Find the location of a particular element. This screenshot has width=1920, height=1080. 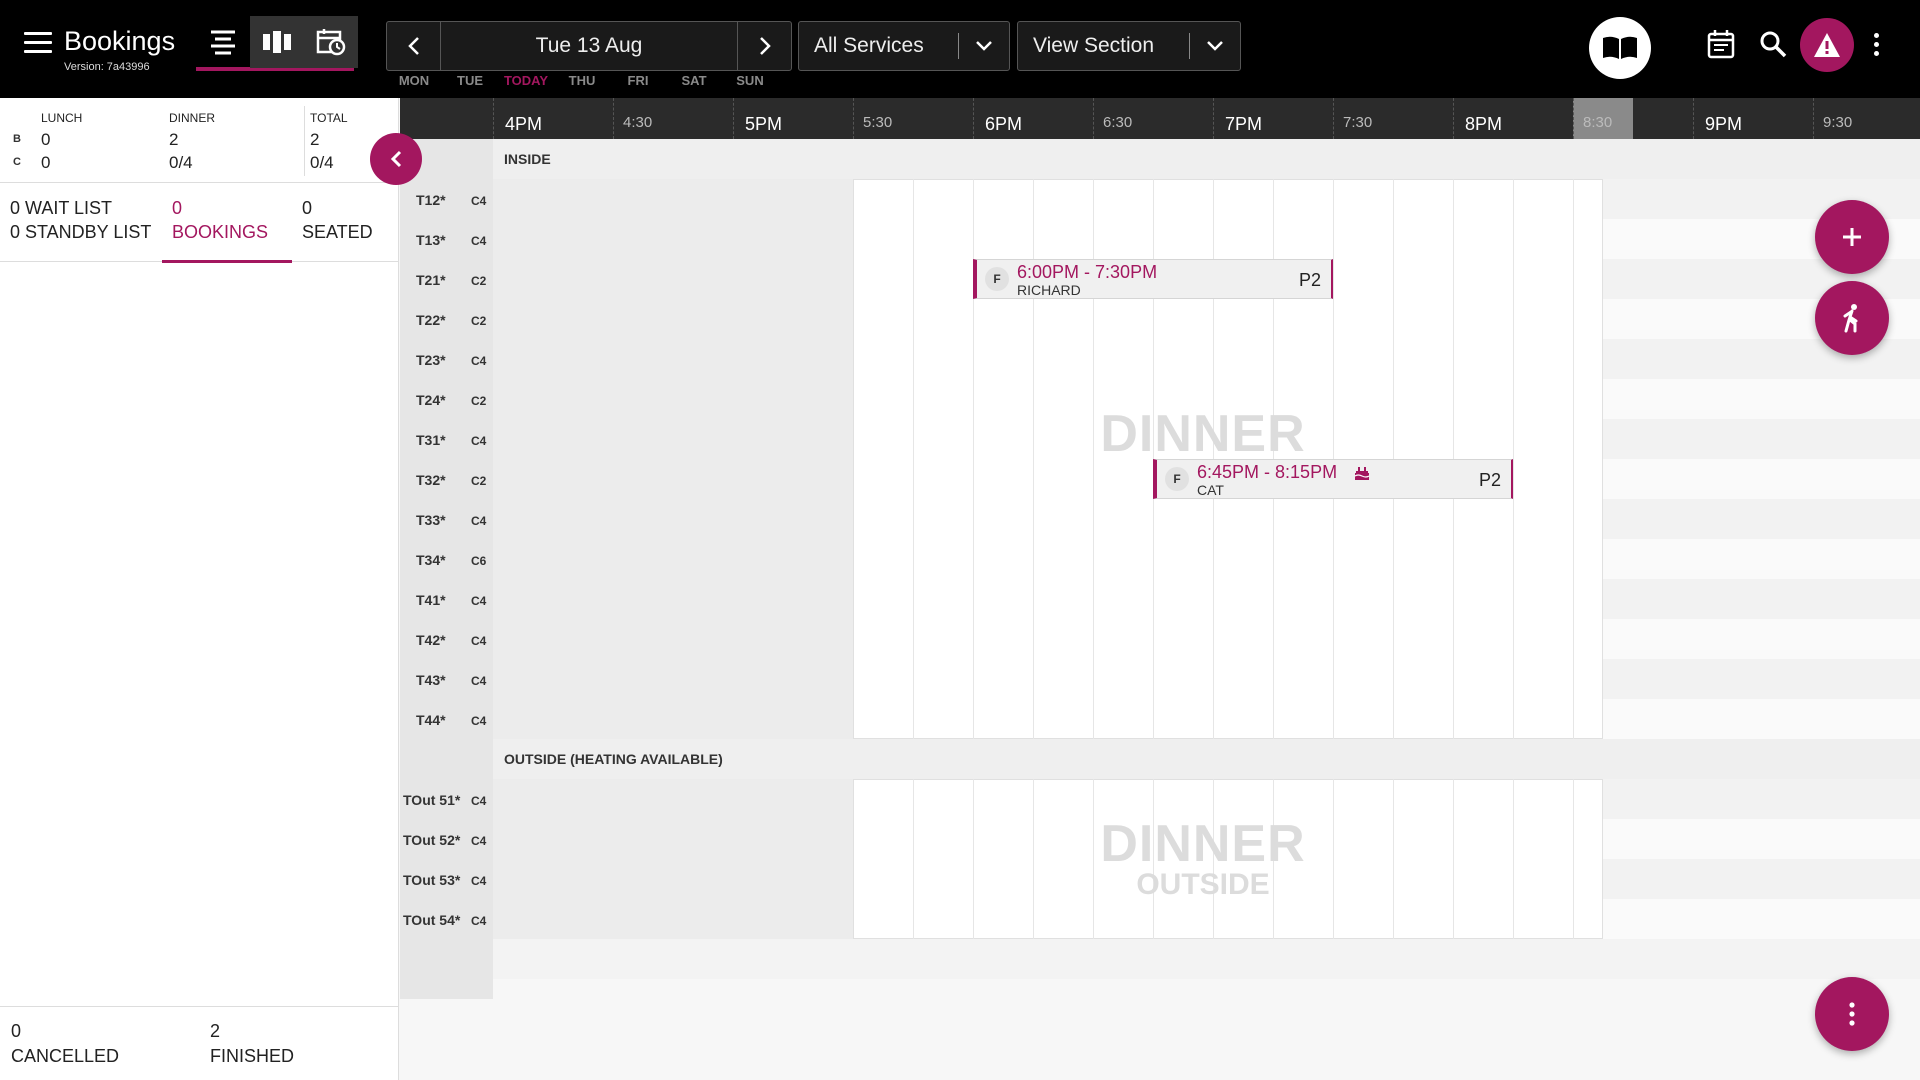

table-name: T24* is located at coordinates (431, 400).